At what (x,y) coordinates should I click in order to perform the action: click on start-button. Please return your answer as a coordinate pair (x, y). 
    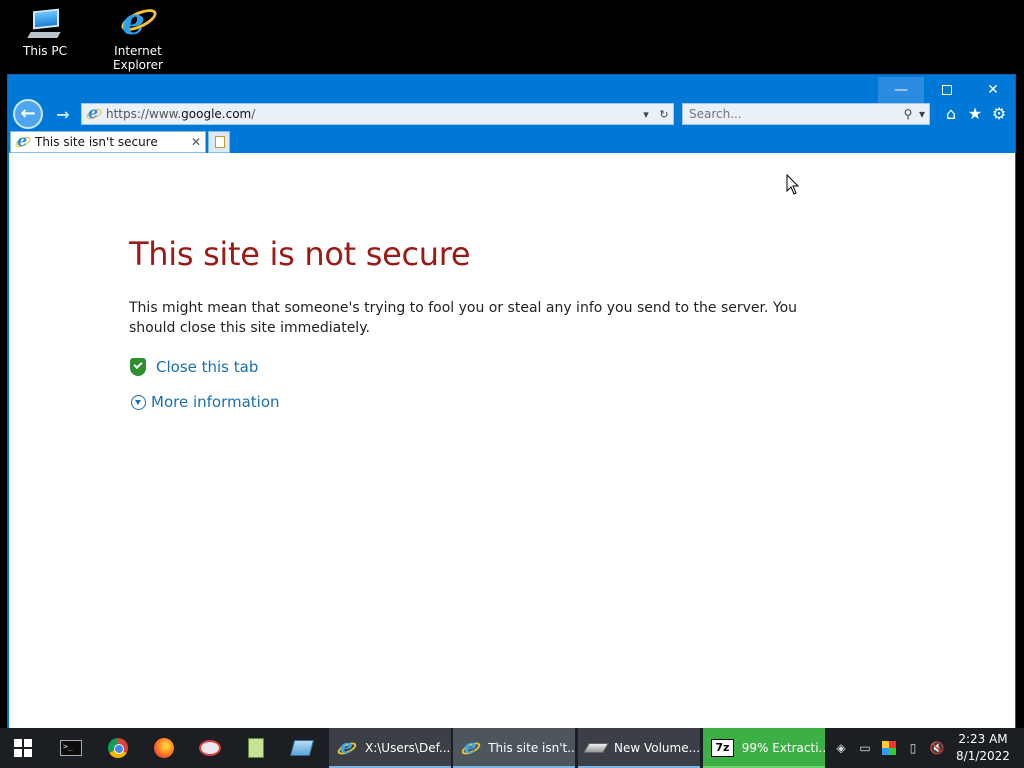
    Looking at the image, I should click on (23, 748).